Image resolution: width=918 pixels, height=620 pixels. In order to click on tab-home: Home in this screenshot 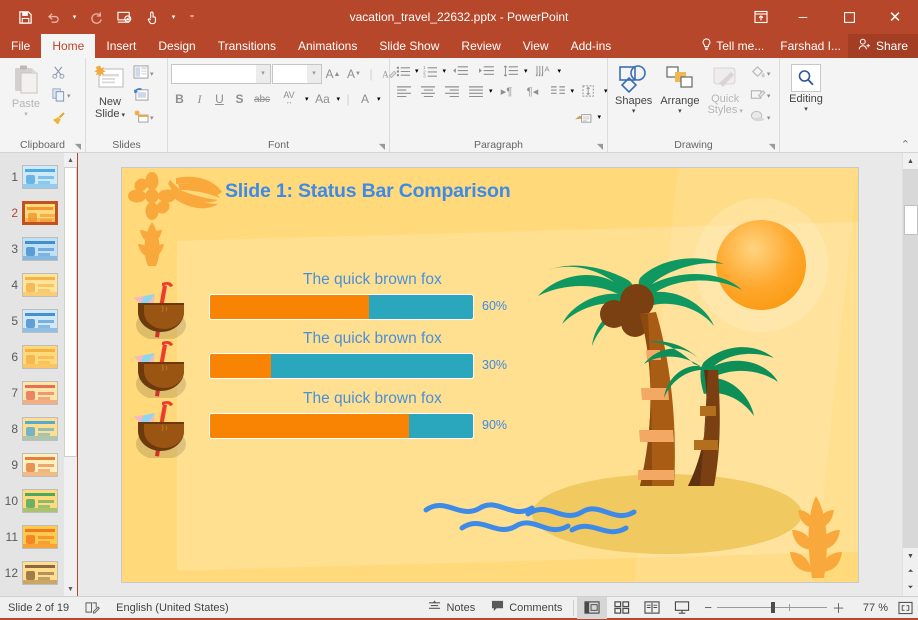, I will do `click(68, 46)`.